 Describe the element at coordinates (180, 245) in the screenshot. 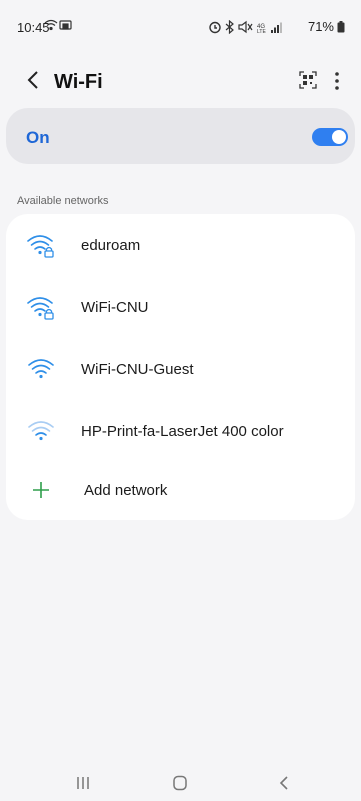

I see `network-item-eduroam: eduroam` at that location.